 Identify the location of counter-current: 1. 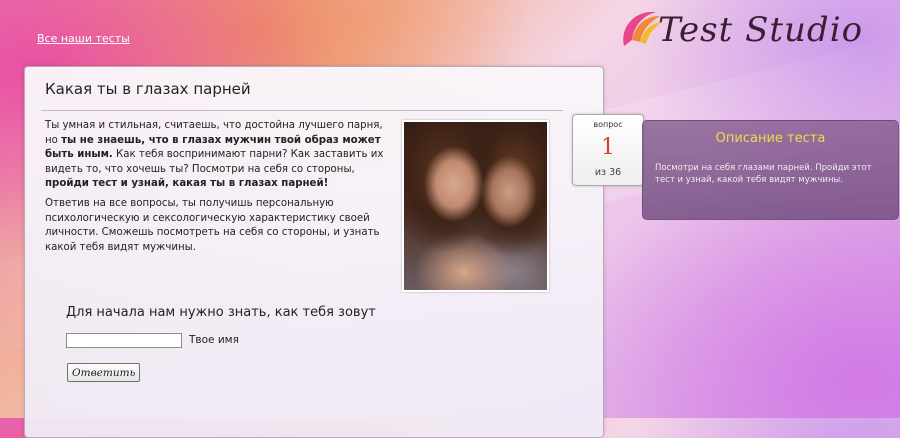
(608, 147).